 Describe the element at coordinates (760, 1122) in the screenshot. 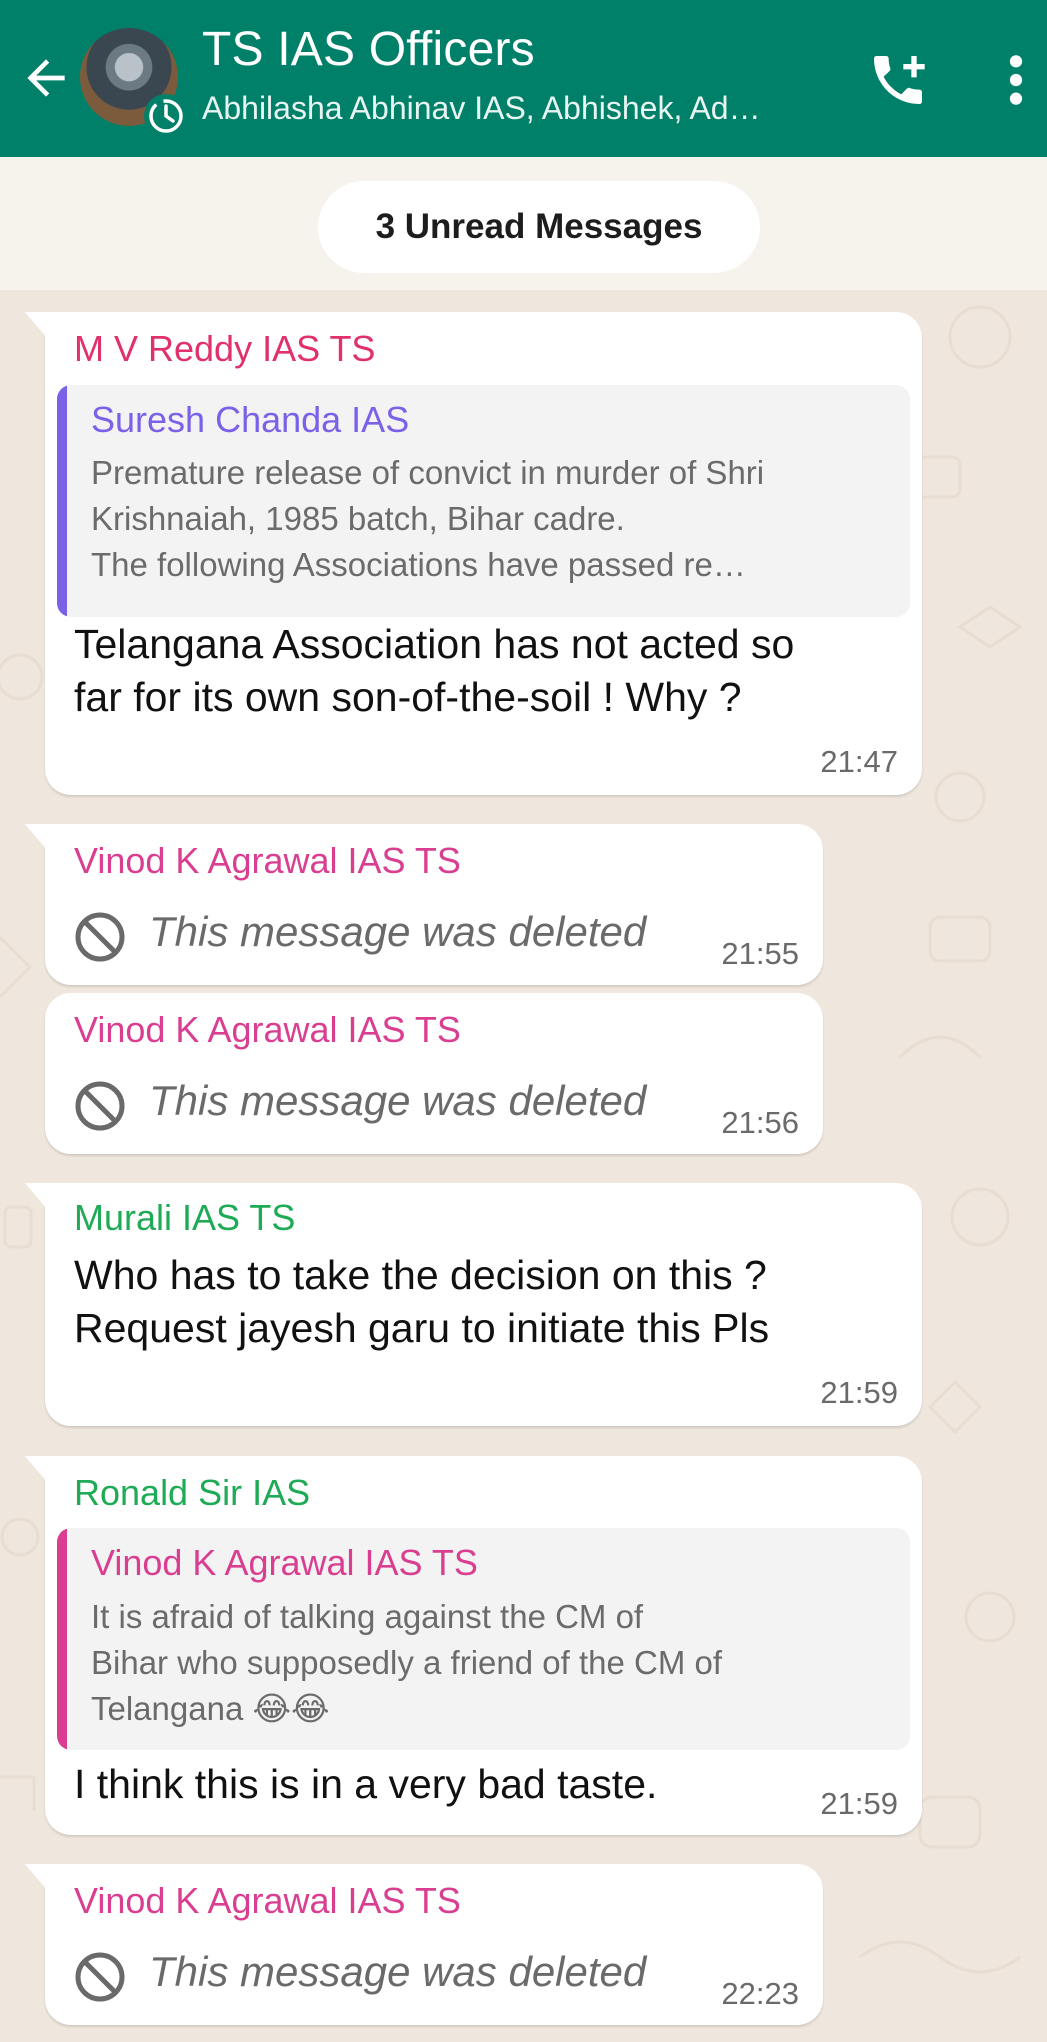

I see `message-time: 21:56` at that location.